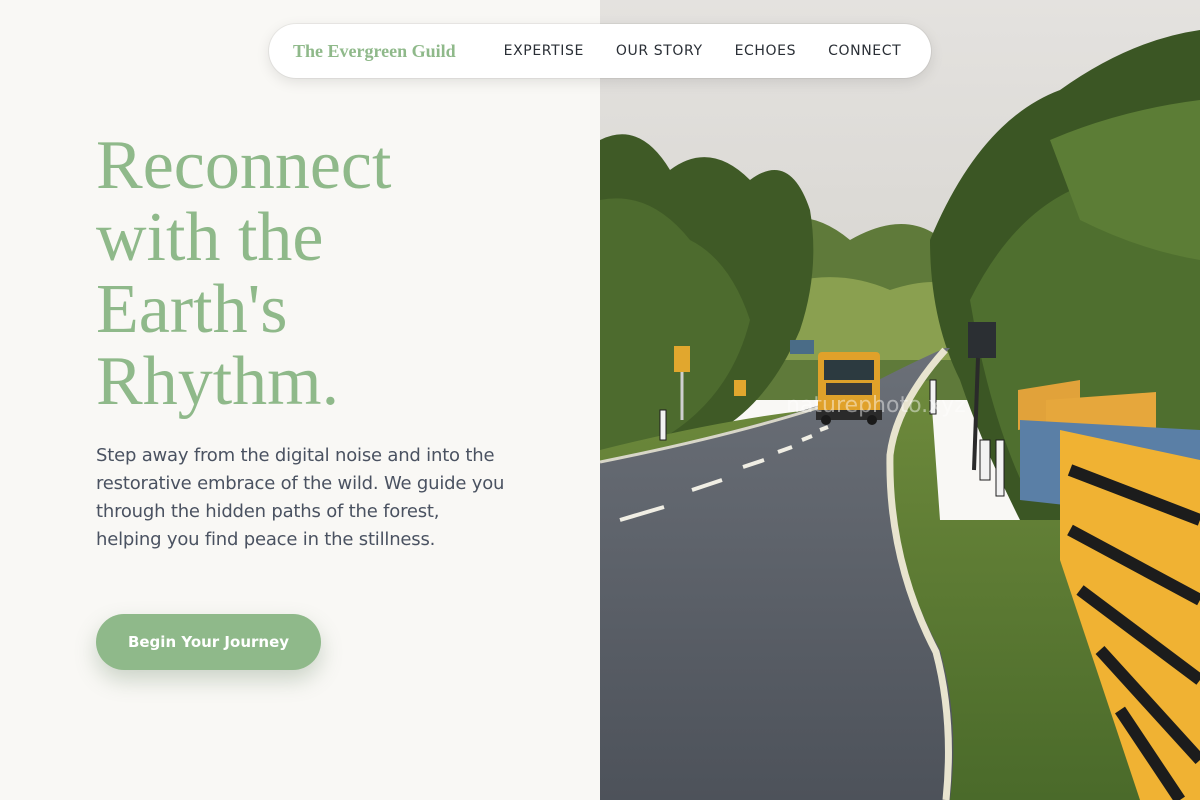 The width and height of the screenshot is (1200, 800). I want to click on begin-journey-button: Begin Your Journey, so click(208, 642).